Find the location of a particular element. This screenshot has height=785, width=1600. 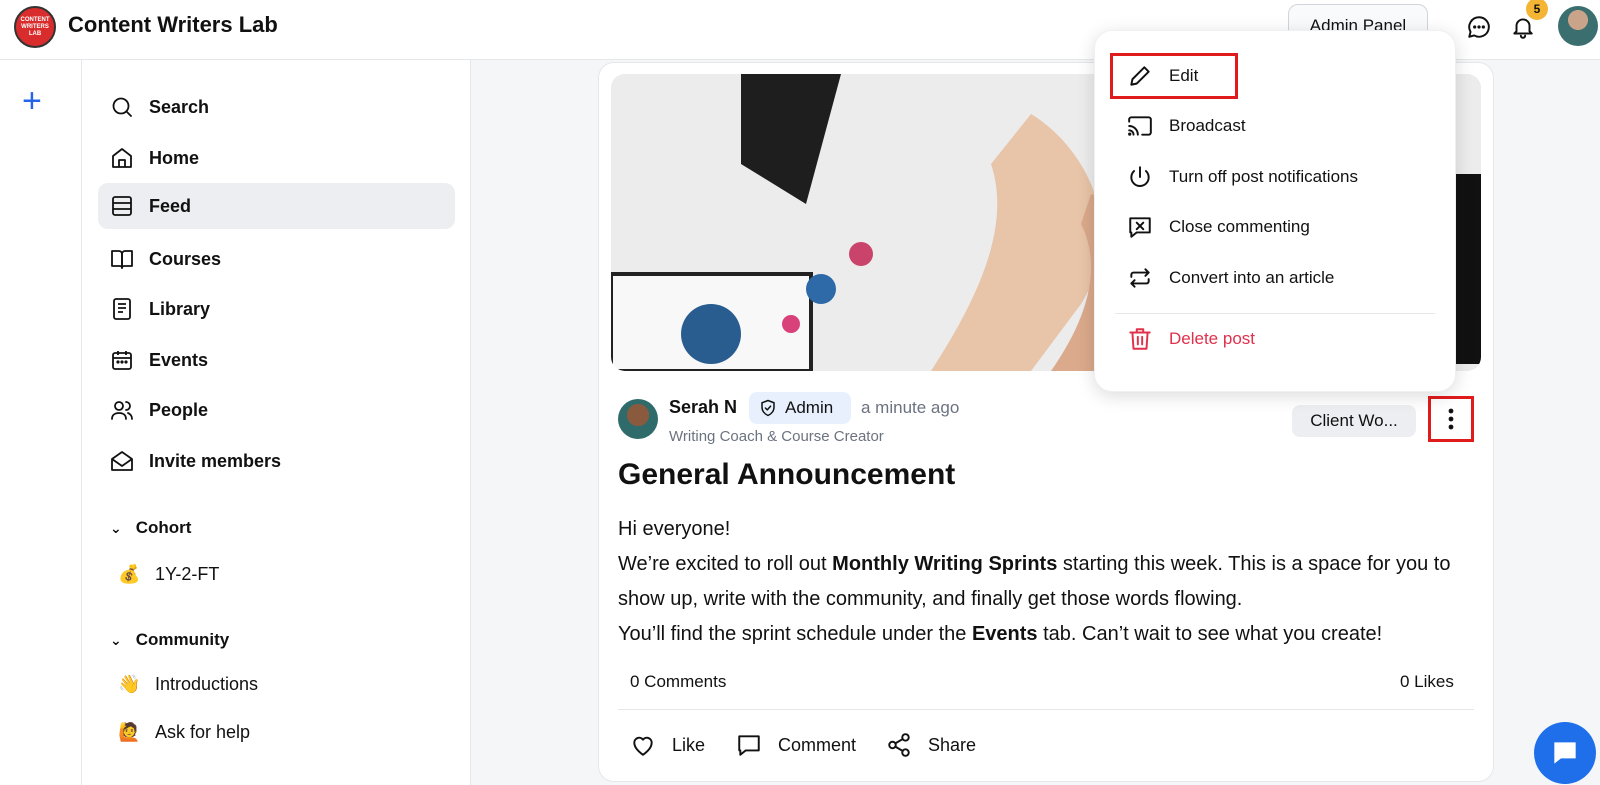

post-text-bold: Monthly Writing Sprints is located at coordinates (945, 564).